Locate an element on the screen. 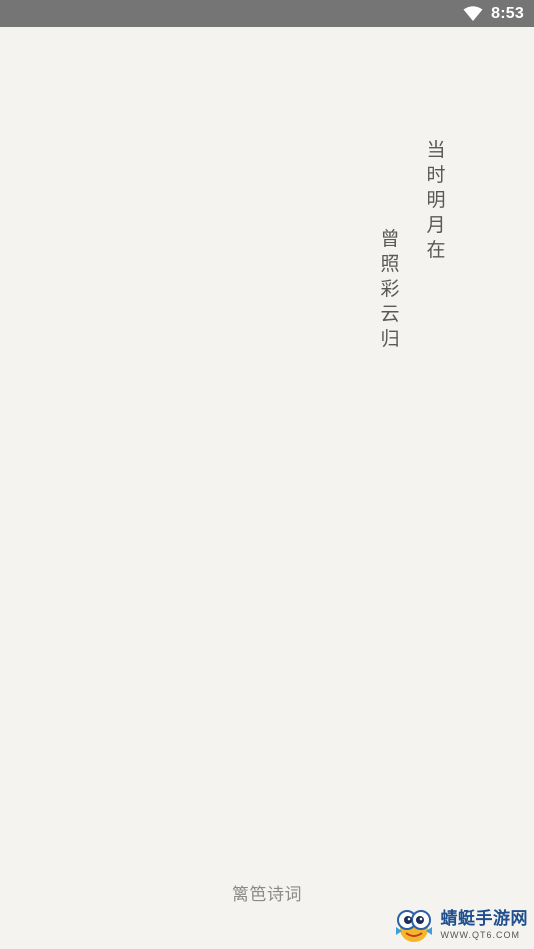 Image resolution: width=534 pixels, height=949 pixels. wifi-icon is located at coordinates (473, 13).